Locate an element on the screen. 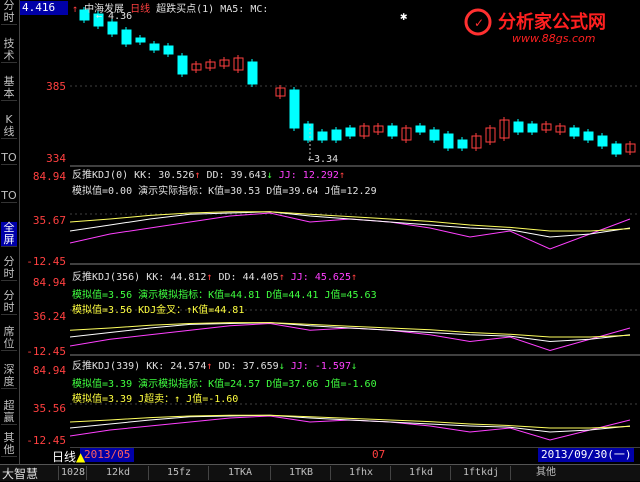  side-tab-3: K线 is located at coordinates (9, 126).